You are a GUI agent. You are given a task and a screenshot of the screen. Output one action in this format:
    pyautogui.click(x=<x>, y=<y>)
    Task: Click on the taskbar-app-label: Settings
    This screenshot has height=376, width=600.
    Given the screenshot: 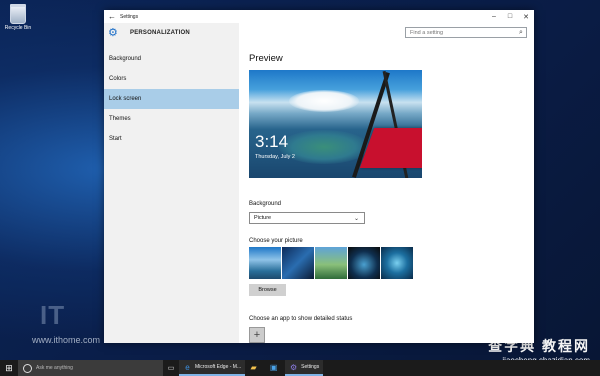 What is the action you would take?
    pyautogui.click(x=310, y=367)
    